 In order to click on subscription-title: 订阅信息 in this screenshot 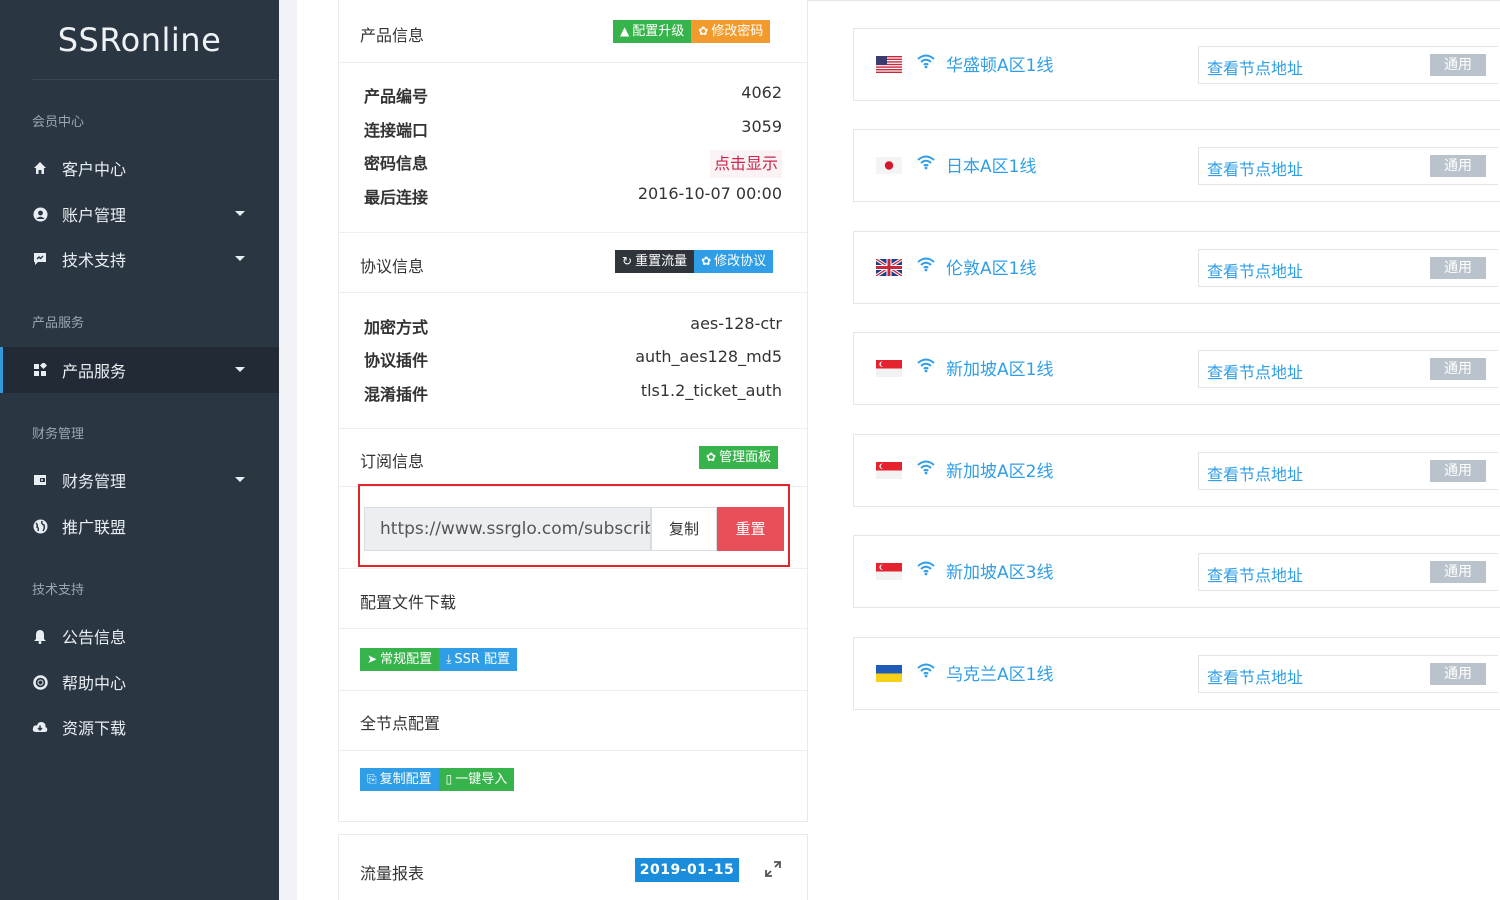, I will do `click(392, 461)`.